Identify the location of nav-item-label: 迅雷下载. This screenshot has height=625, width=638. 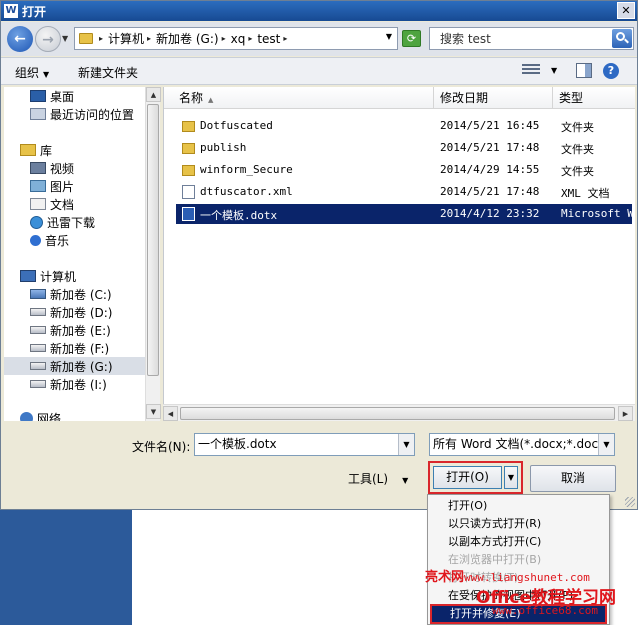
(71, 222).